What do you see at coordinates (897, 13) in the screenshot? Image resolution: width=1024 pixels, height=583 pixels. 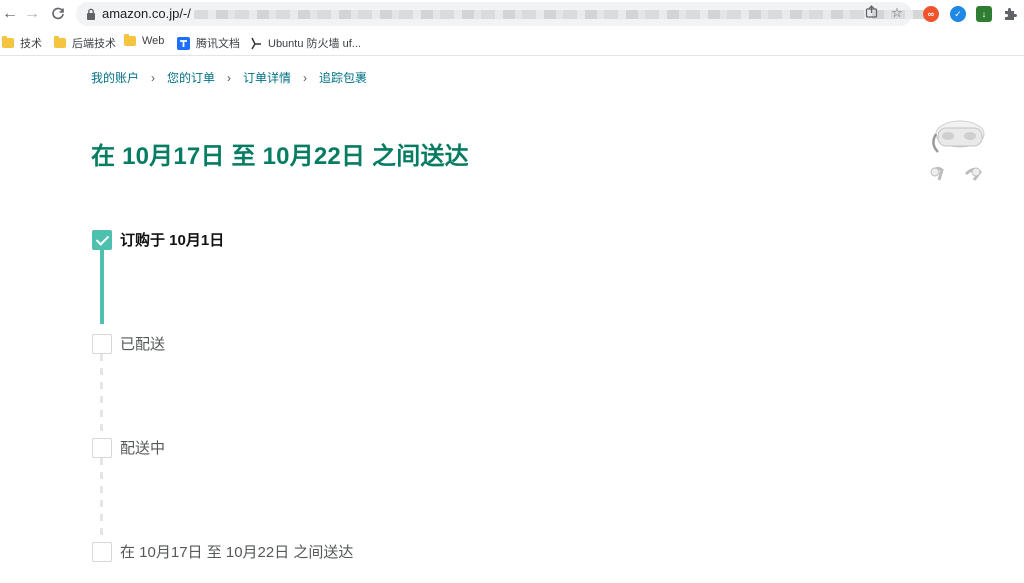 I see `star-icon: ☆` at bounding box center [897, 13].